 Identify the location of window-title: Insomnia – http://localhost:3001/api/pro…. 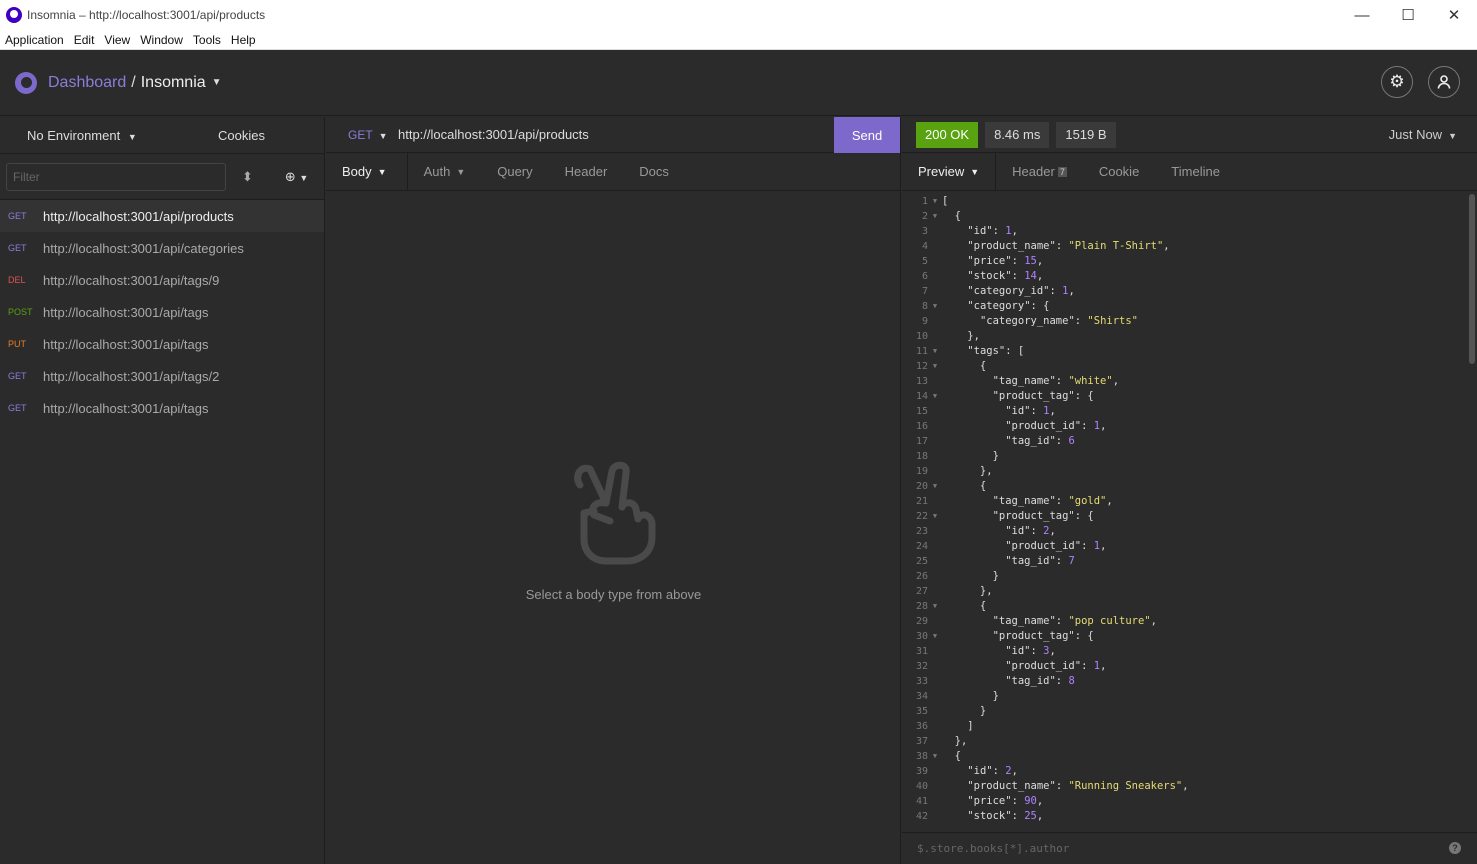
(146, 15).